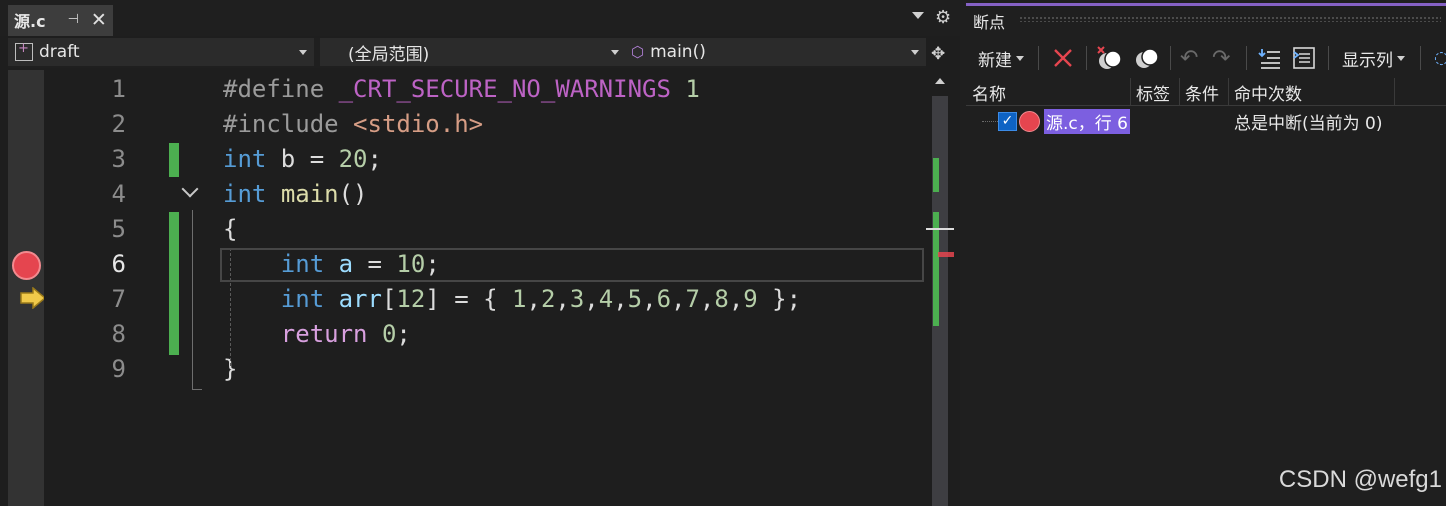 This screenshot has width=1446, height=506. What do you see at coordinates (60, 35) in the screenshot?
I see `tab-underline` at bounding box center [60, 35].